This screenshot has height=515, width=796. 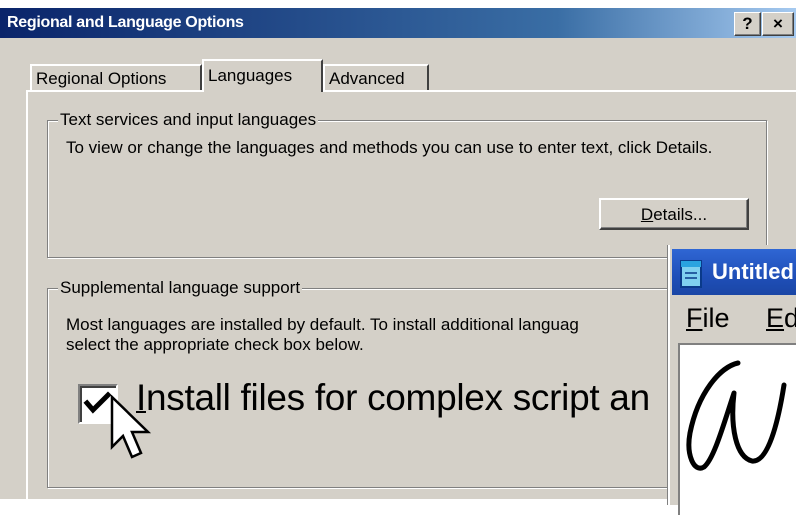 I want to click on untitled-window-title: Untitled, so click(x=753, y=271).